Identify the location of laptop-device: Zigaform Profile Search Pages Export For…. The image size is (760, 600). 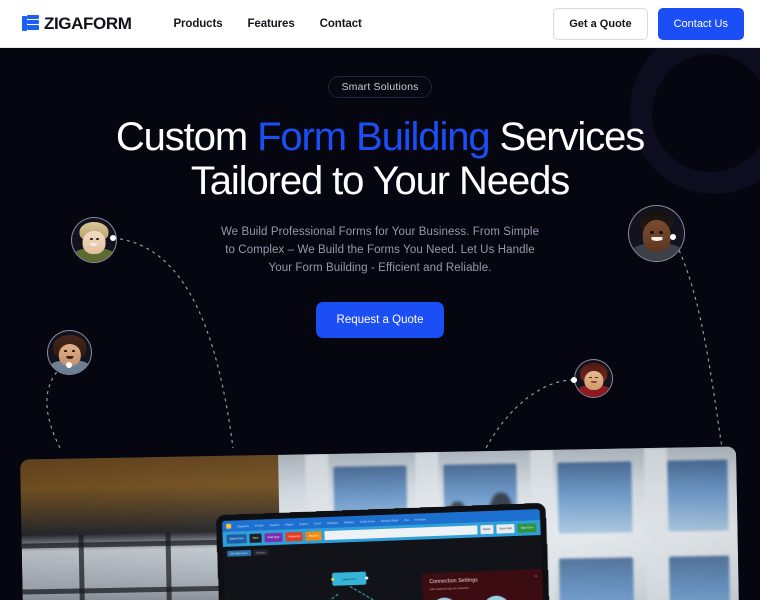
(383, 551).